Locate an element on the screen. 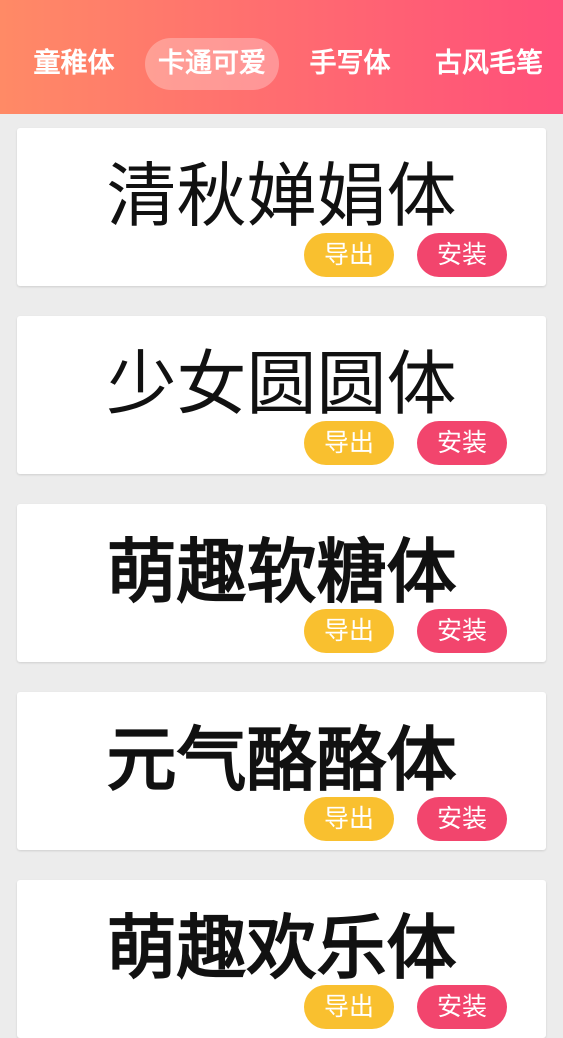  font-preview: 少女圆圆体 is located at coordinates (281, 384).